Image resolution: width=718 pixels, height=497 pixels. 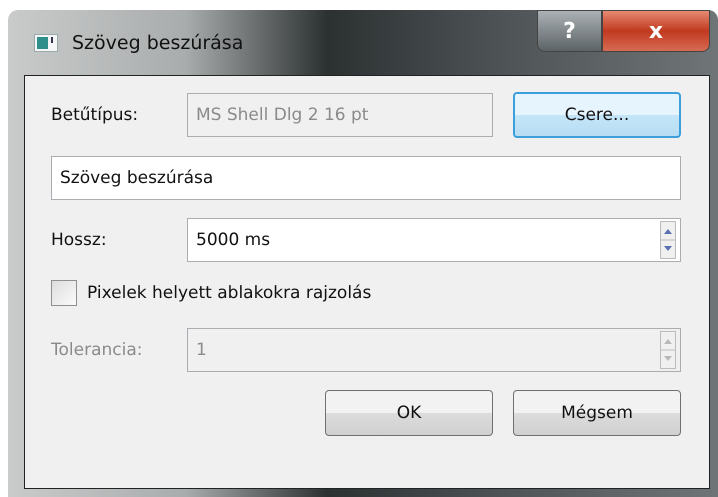 What do you see at coordinates (668, 240) in the screenshot?
I see `spin-arrows-icon` at bounding box center [668, 240].